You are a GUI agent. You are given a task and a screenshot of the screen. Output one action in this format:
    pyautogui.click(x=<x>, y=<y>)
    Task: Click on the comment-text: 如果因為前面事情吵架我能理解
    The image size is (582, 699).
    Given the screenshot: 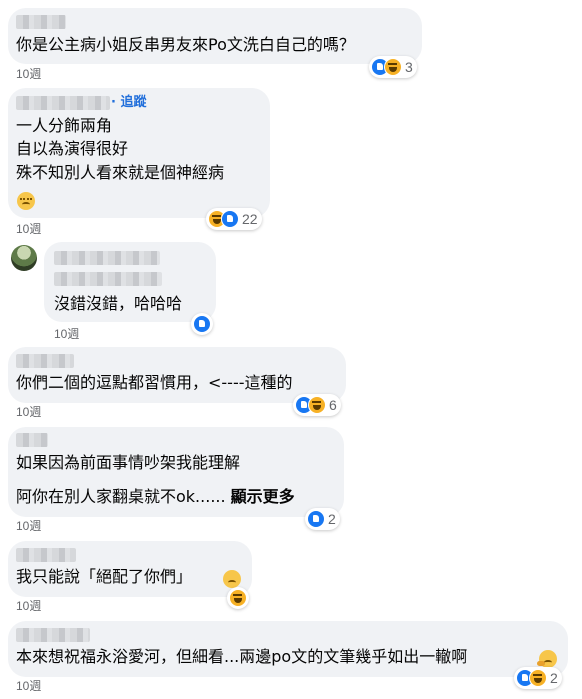 What is the action you would take?
    pyautogui.click(x=128, y=462)
    